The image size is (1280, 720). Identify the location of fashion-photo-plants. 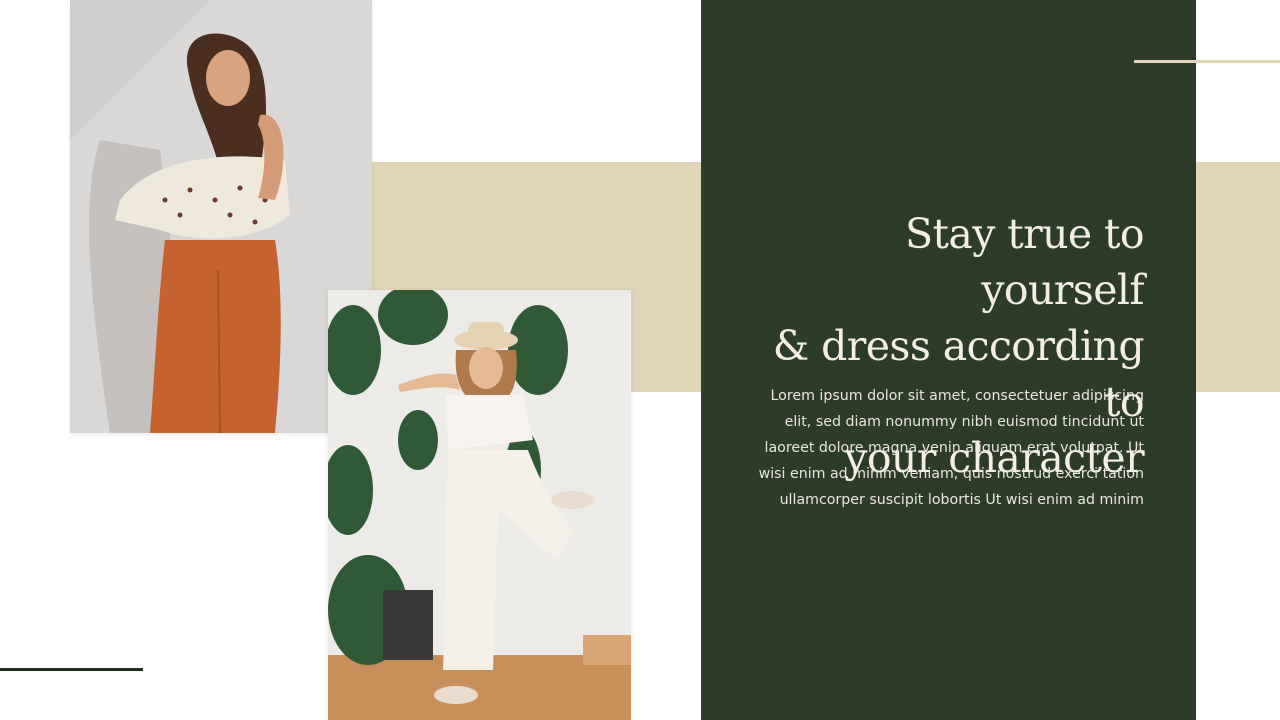
(479, 505).